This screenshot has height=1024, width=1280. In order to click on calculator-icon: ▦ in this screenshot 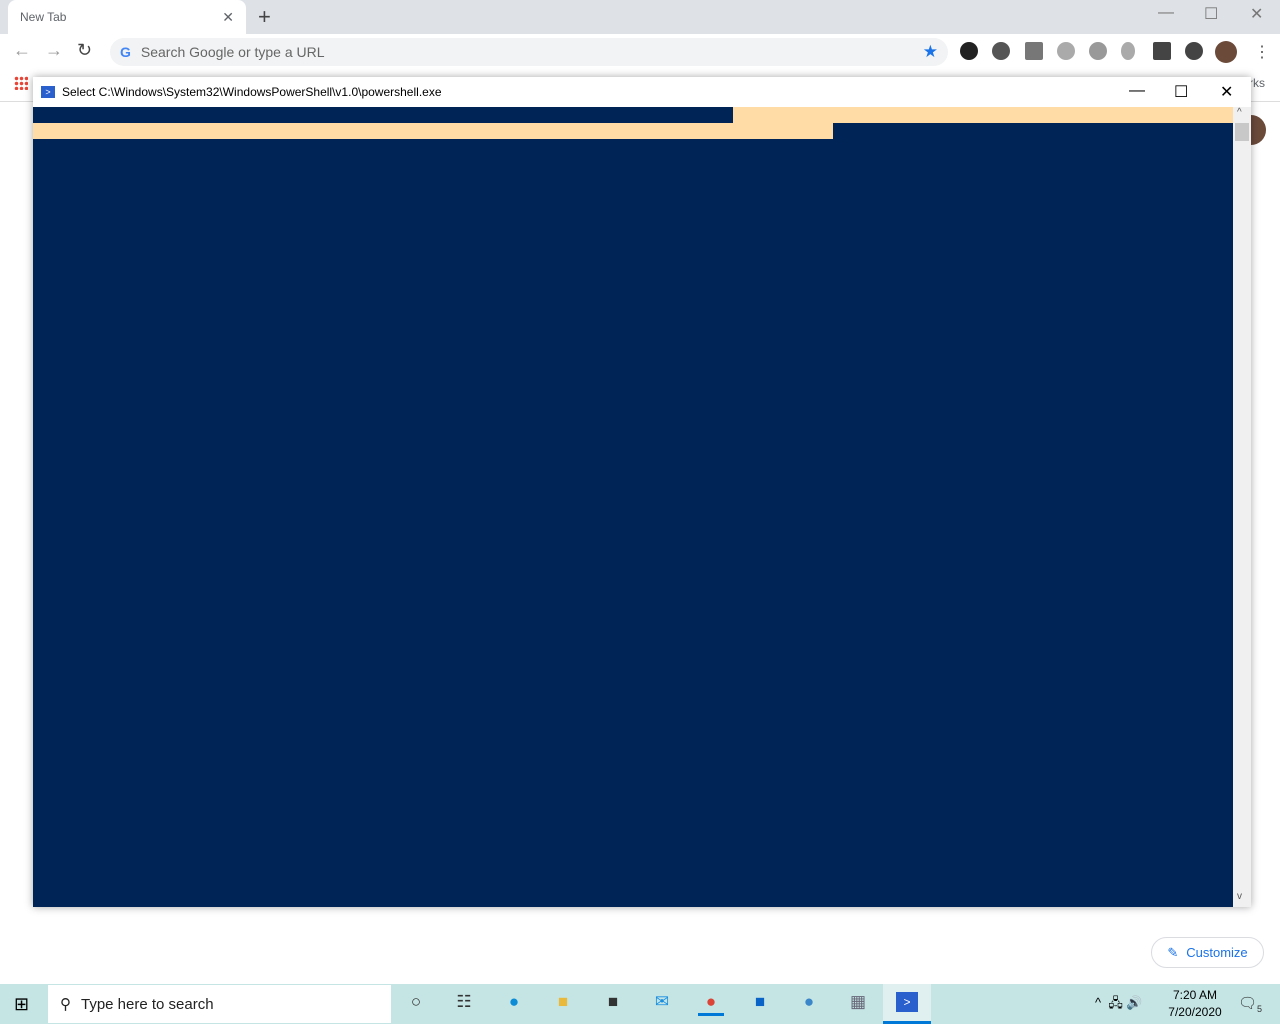, I will do `click(858, 1004)`.